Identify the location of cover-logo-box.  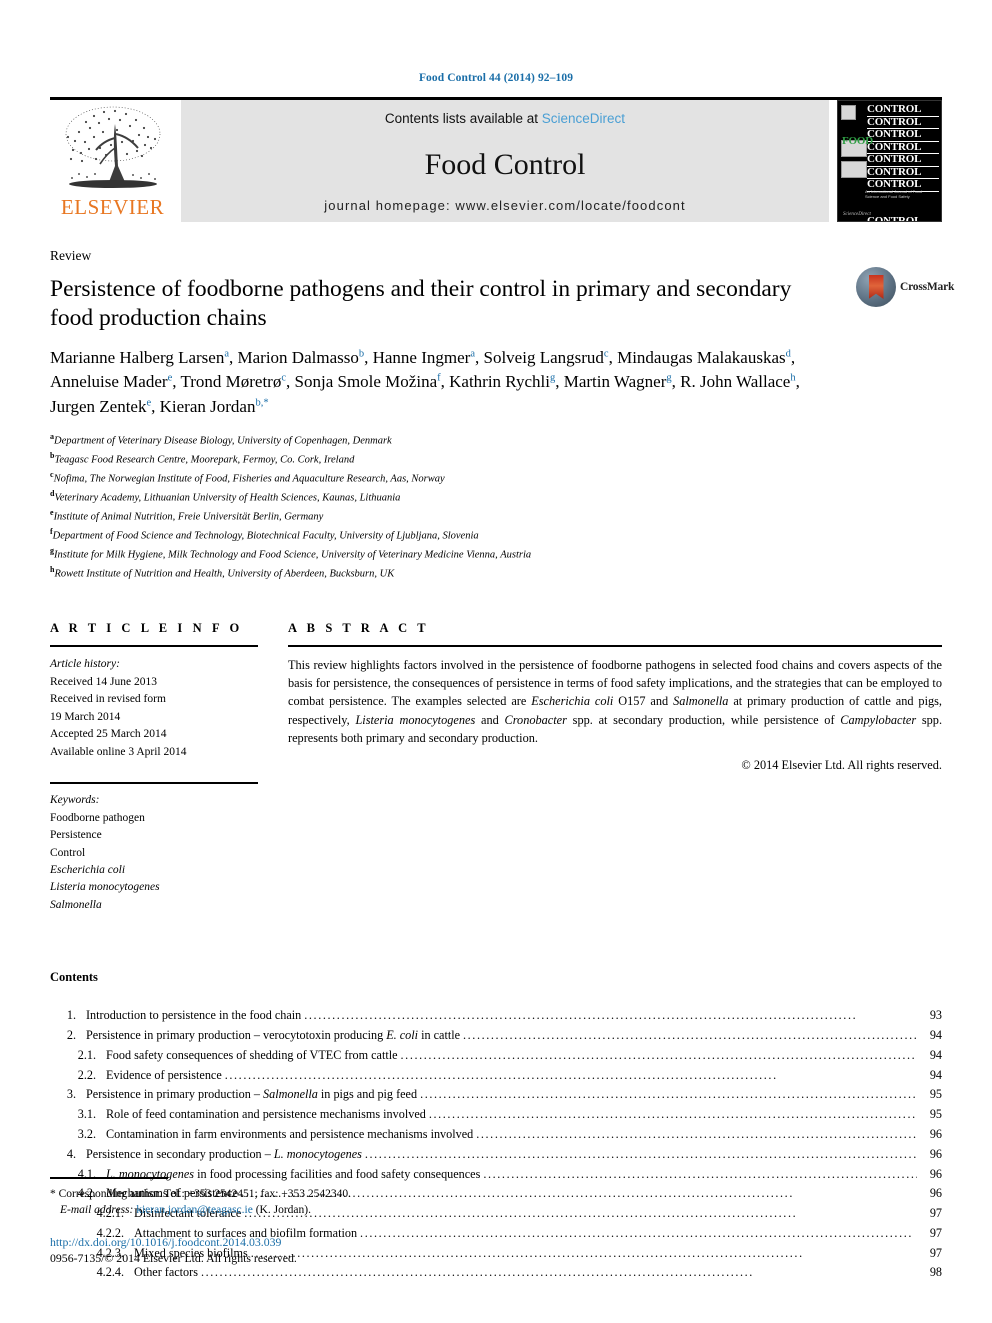
(848, 112).